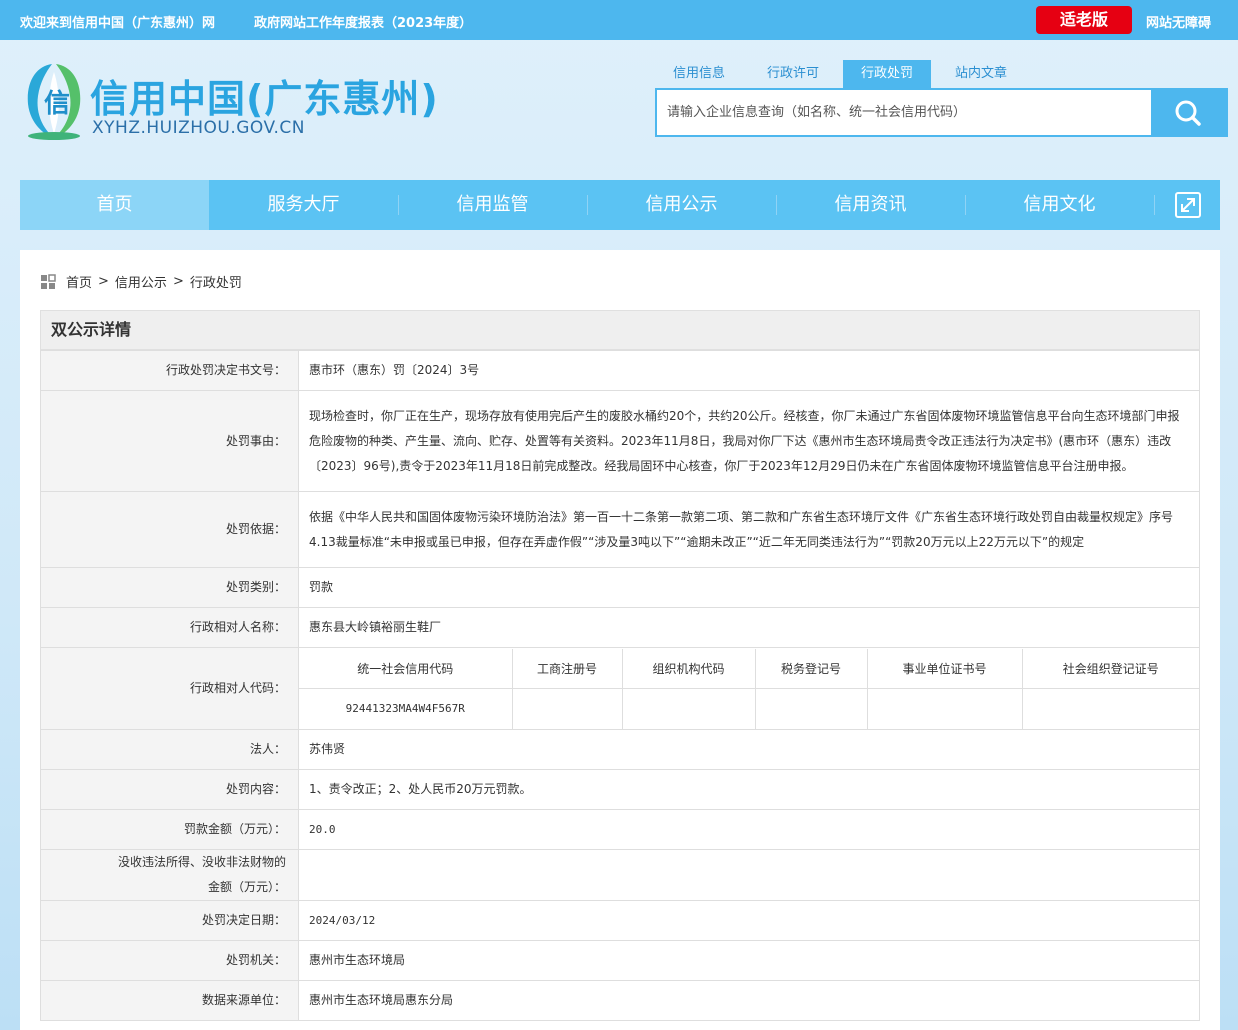  Describe the element at coordinates (1188, 205) in the screenshot. I see `fullscreen-icon` at that location.